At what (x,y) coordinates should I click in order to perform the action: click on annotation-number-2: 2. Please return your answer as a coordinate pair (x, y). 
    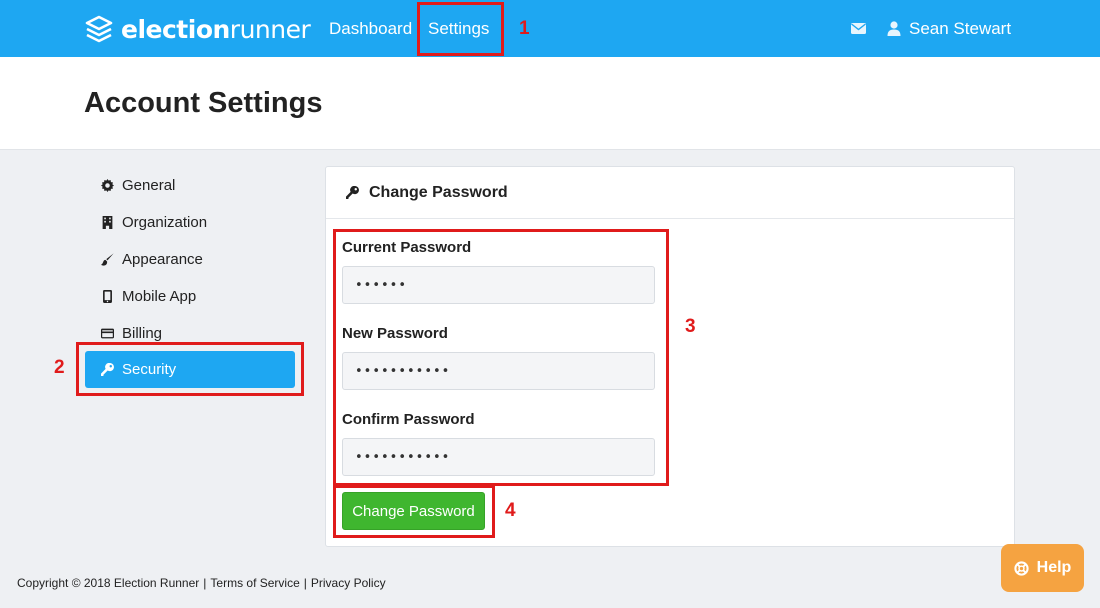
    Looking at the image, I should click on (59, 367).